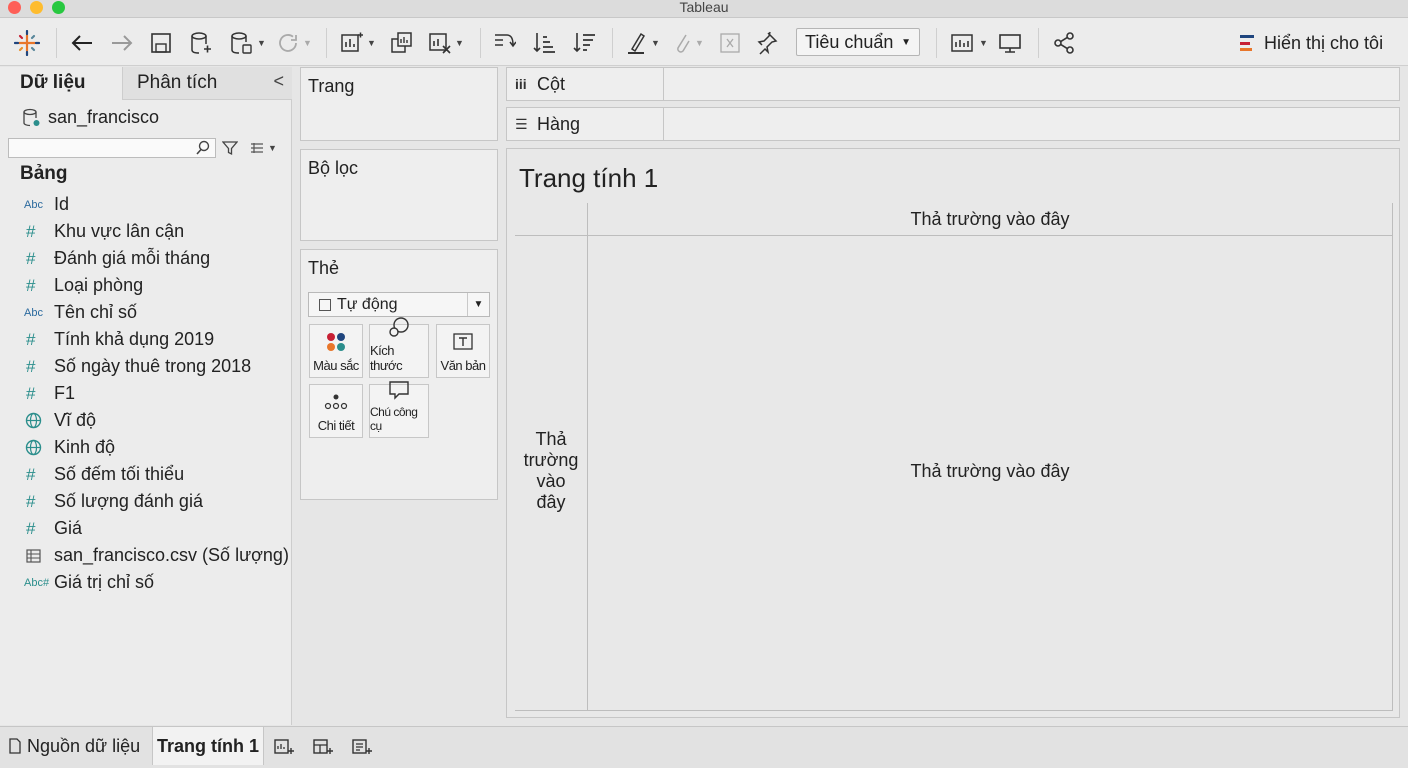 The height and width of the screenshot is (768, 1408). I want to click on row-drop-zone: Thả trường vào đây, so click(551, 471).